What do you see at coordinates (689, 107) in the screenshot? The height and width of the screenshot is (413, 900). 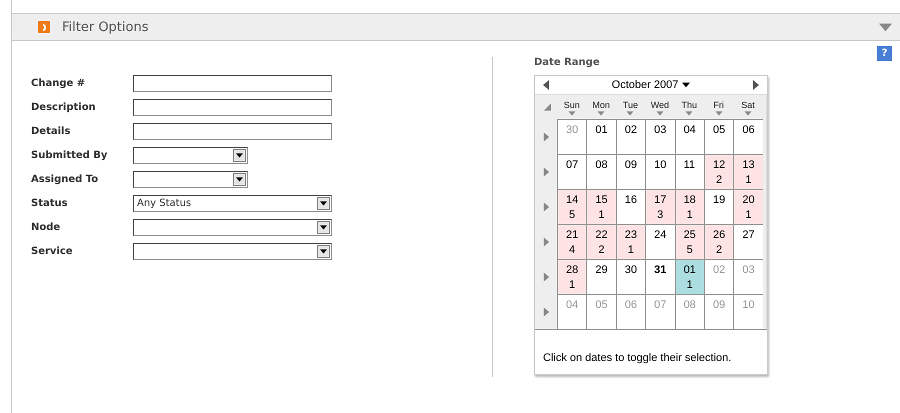 I see `weekday-header: Thu` at bounding box center [689, 107].